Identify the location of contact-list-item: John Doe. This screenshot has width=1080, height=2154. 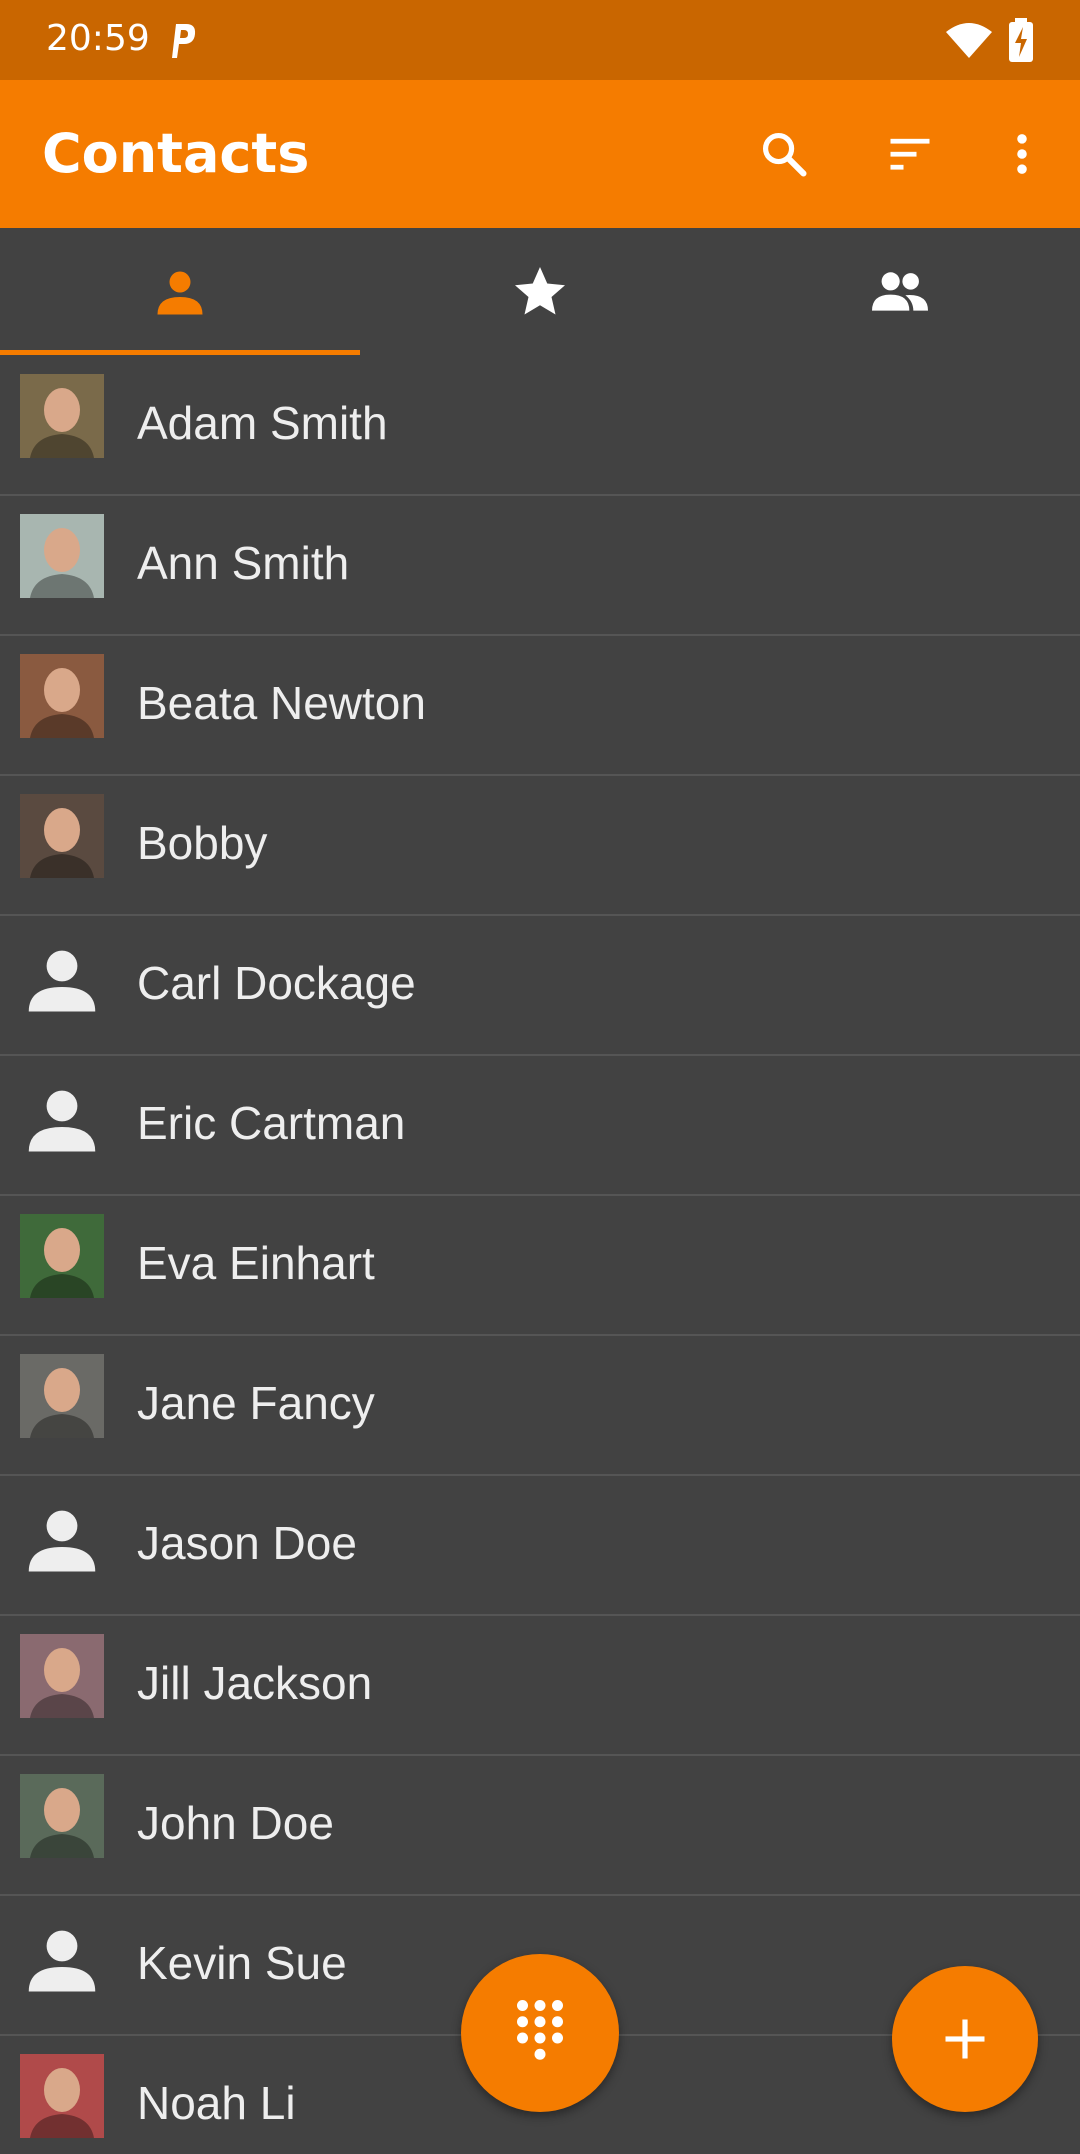
(540, 1826).